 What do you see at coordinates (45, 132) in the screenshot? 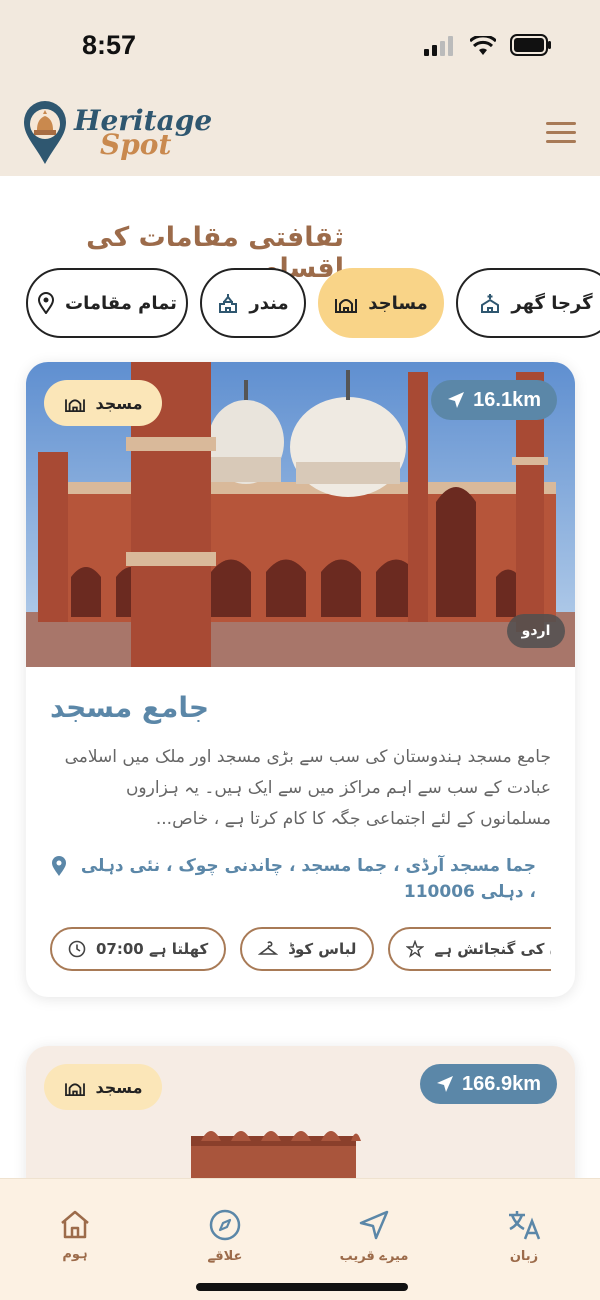
I see `heritage-pin-logo-icon` at bounding box center [45, 132].